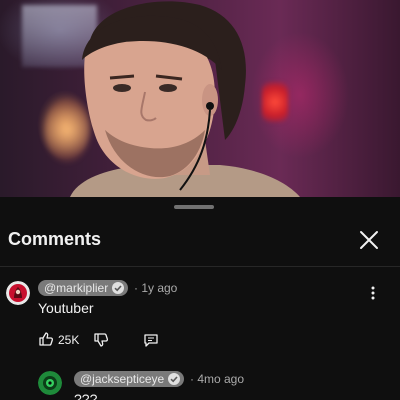  I want to click on avatar-markiplier, so click(18, 293).